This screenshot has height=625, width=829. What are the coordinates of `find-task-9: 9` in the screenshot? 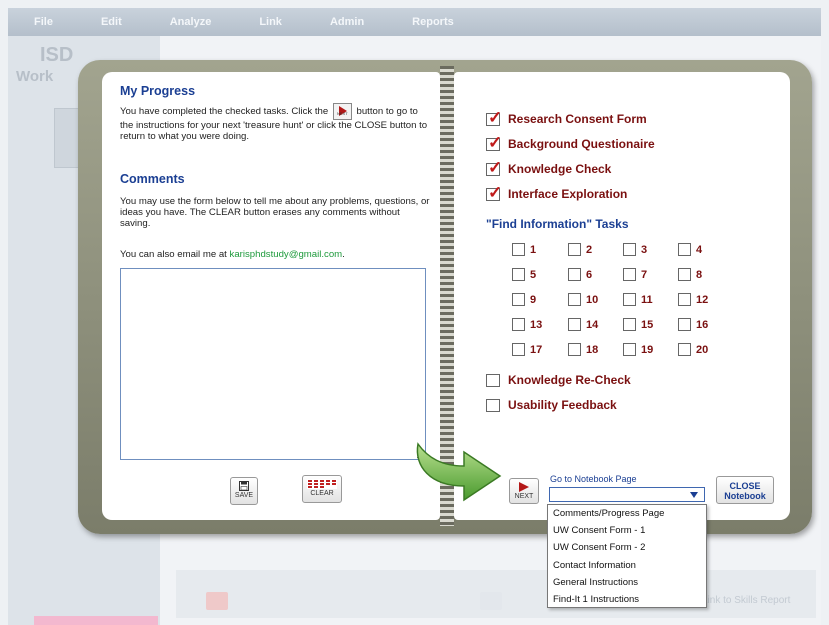 It's located at (524, 299).